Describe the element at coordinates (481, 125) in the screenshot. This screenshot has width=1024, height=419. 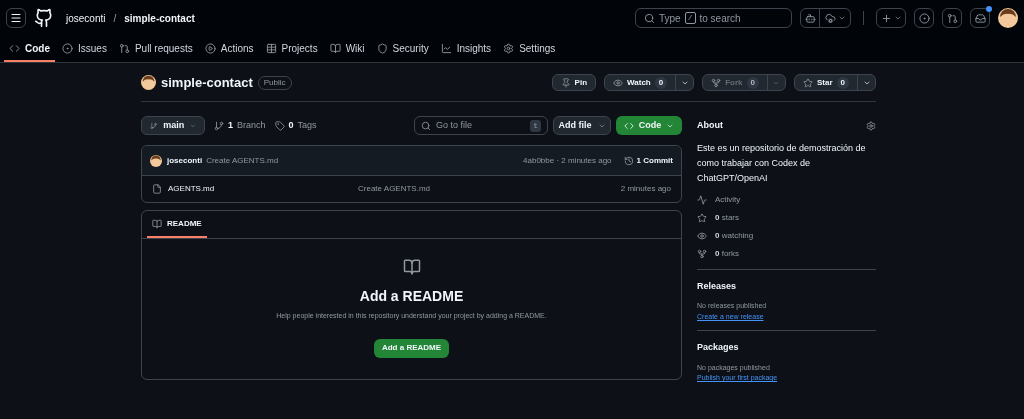
I see `go-to-file-field: Go to file t` at that location.